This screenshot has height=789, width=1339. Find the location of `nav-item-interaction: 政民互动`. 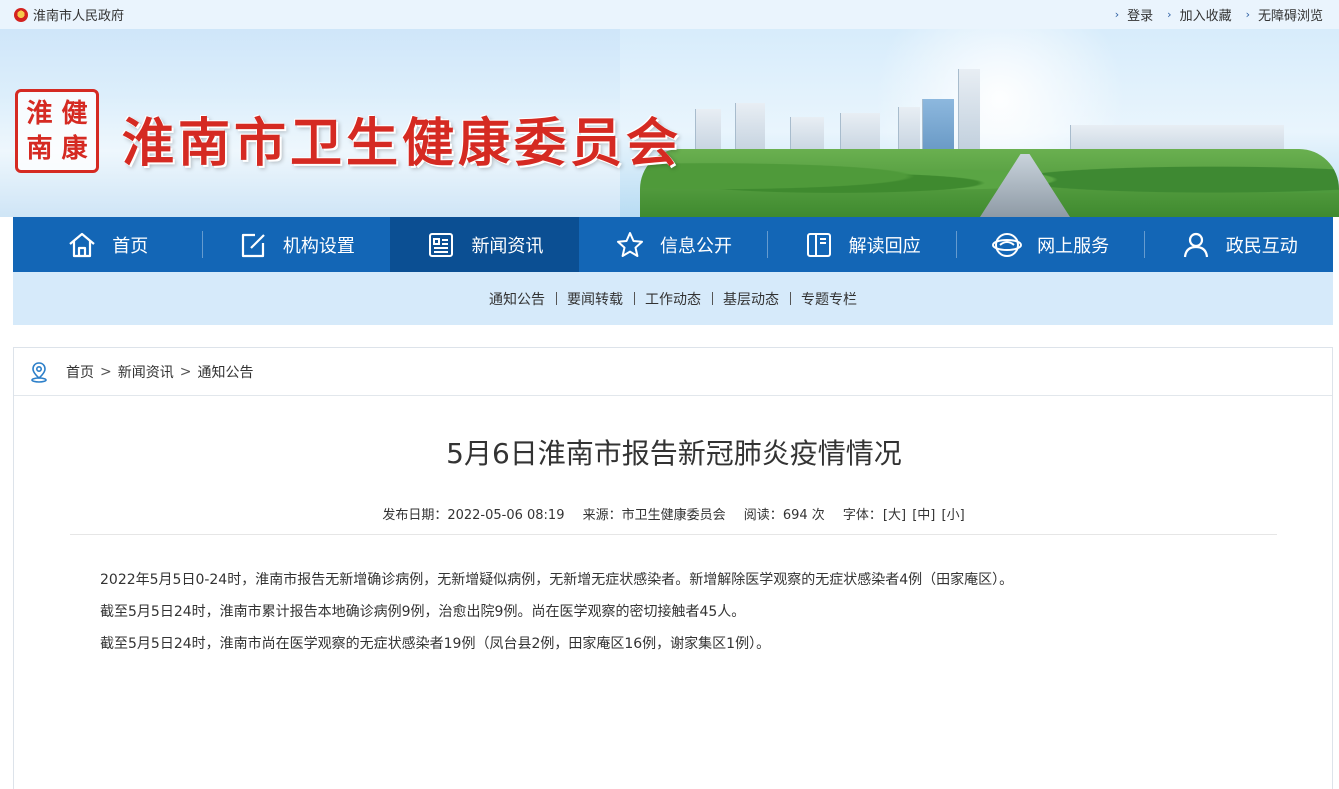

nav-item-interaction: 政民互动 is located at coordinates (1238, 244).